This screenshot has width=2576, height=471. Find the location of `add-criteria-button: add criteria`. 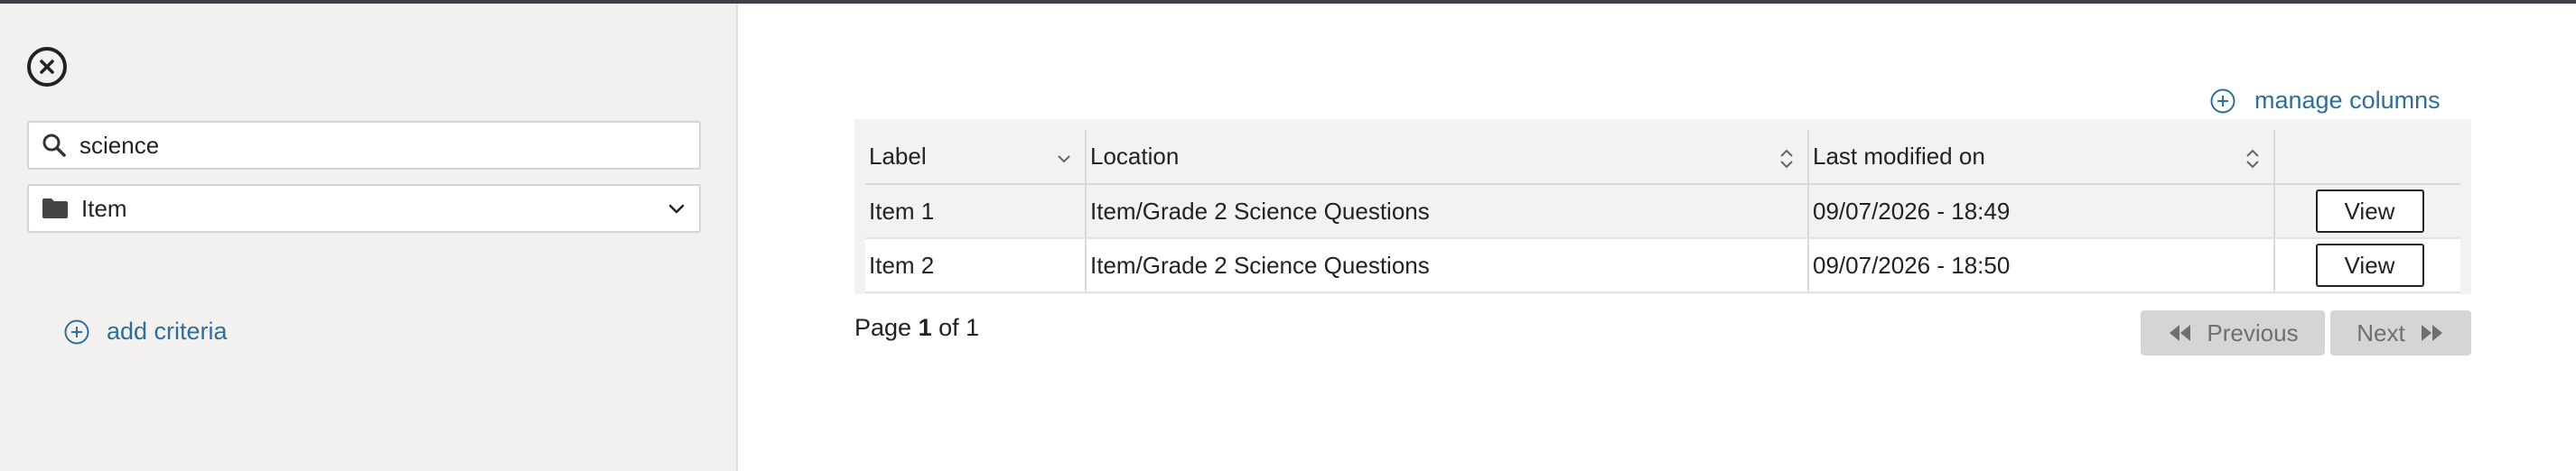

add-criteria-button: add criteria is located at coordinates (145, 332).